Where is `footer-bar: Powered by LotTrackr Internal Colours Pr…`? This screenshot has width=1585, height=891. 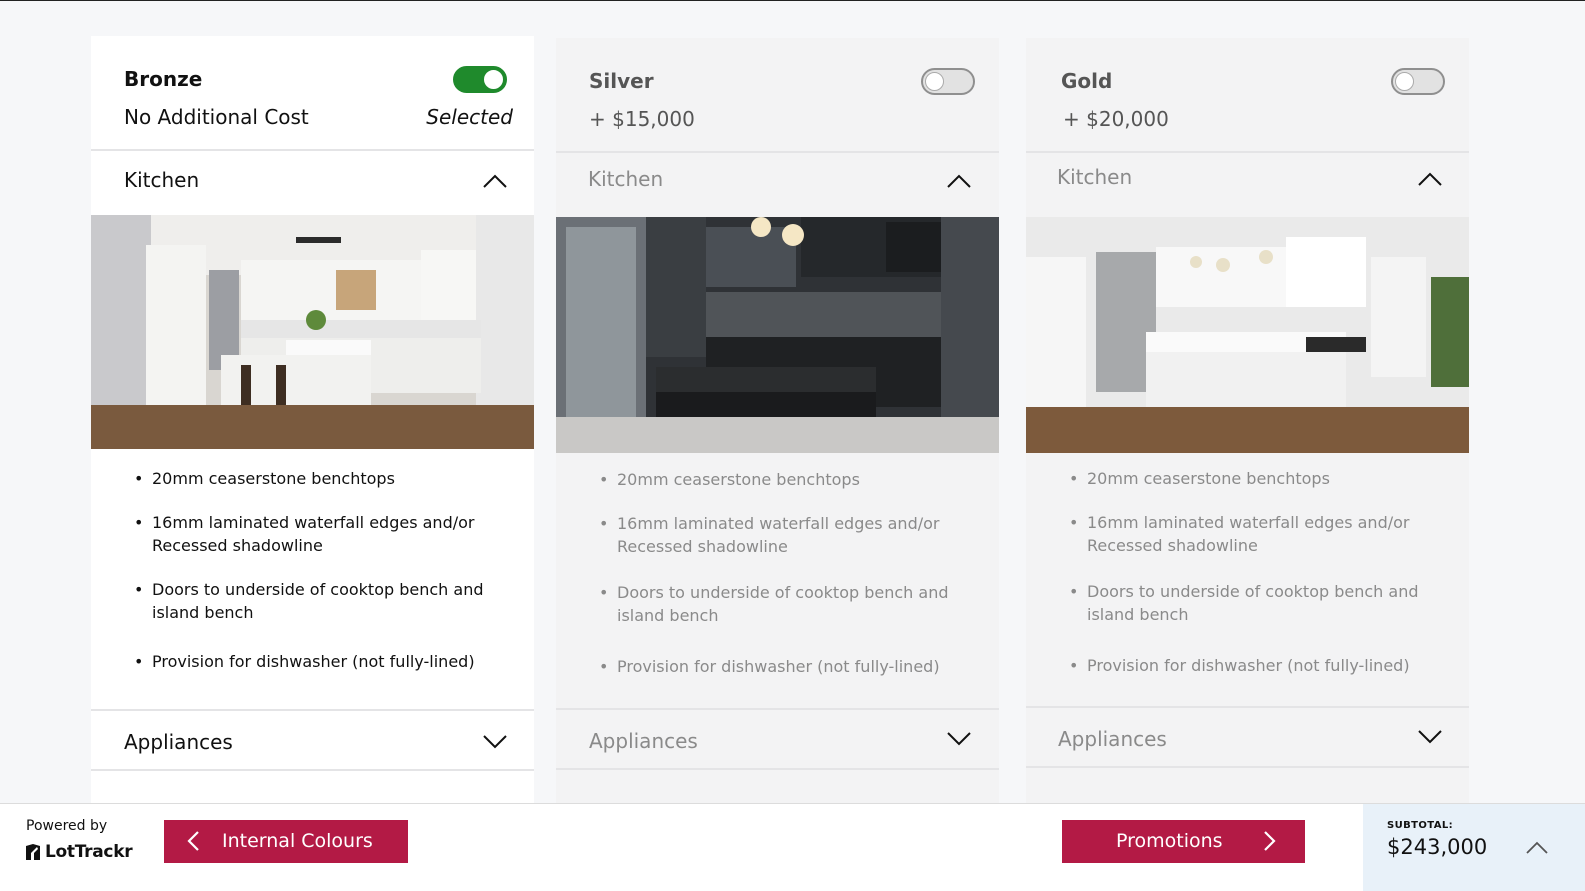 footer-bar: Powered by LotTrackr Internal Colours Pr… is located at coordinates (792, 847).